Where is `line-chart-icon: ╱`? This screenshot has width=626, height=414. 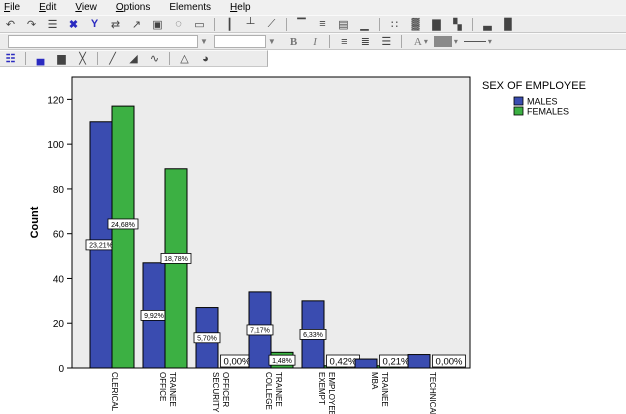
line-chart-icon: ╱ is located at coordinates (112, 59).